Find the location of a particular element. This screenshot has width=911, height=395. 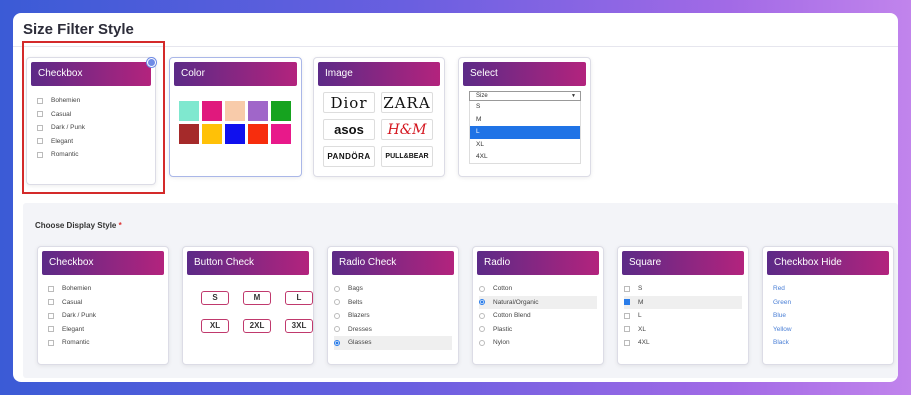

size-button: M is located at coordinates (257, 298).